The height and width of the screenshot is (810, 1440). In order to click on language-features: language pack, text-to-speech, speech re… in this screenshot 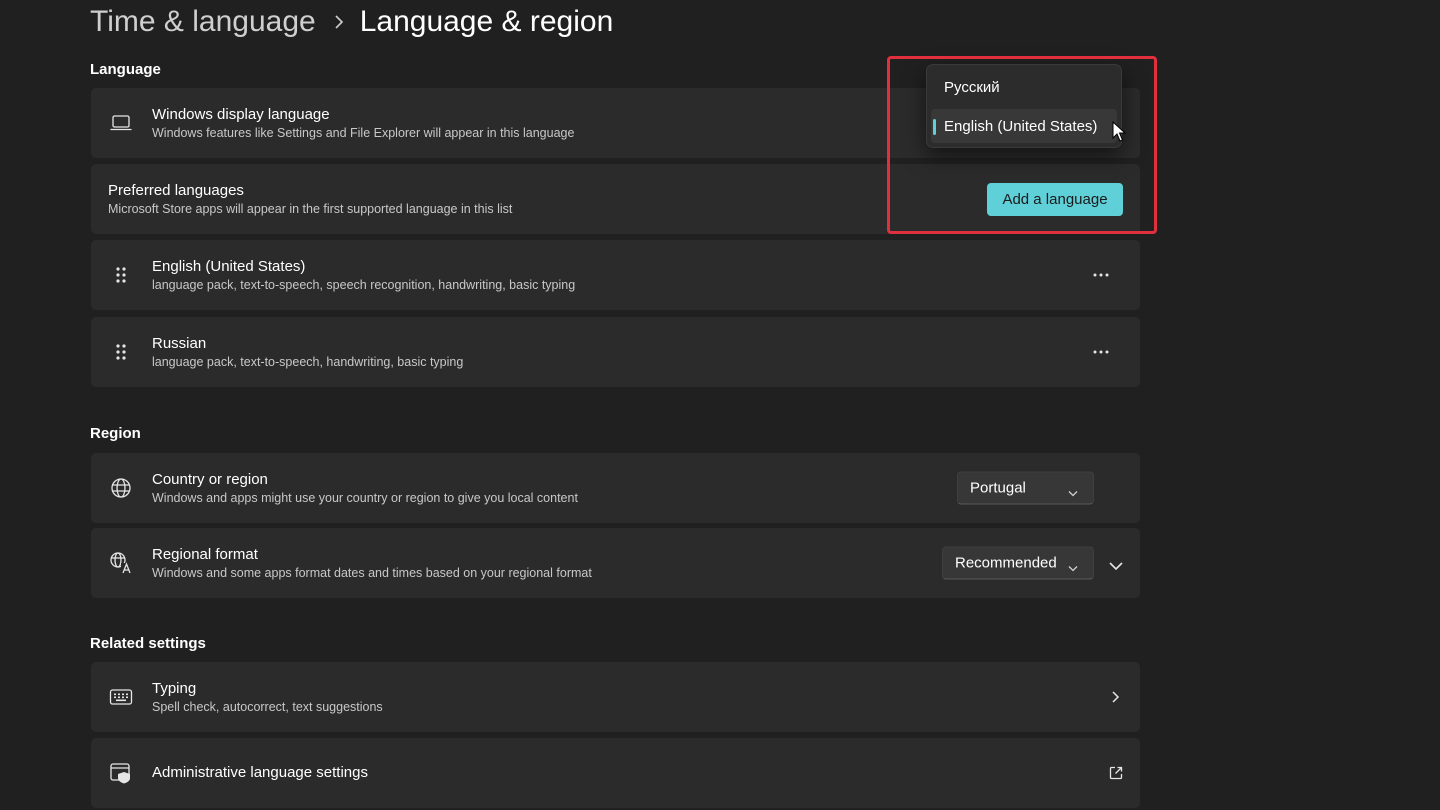, I will do `click(364, 285)`.